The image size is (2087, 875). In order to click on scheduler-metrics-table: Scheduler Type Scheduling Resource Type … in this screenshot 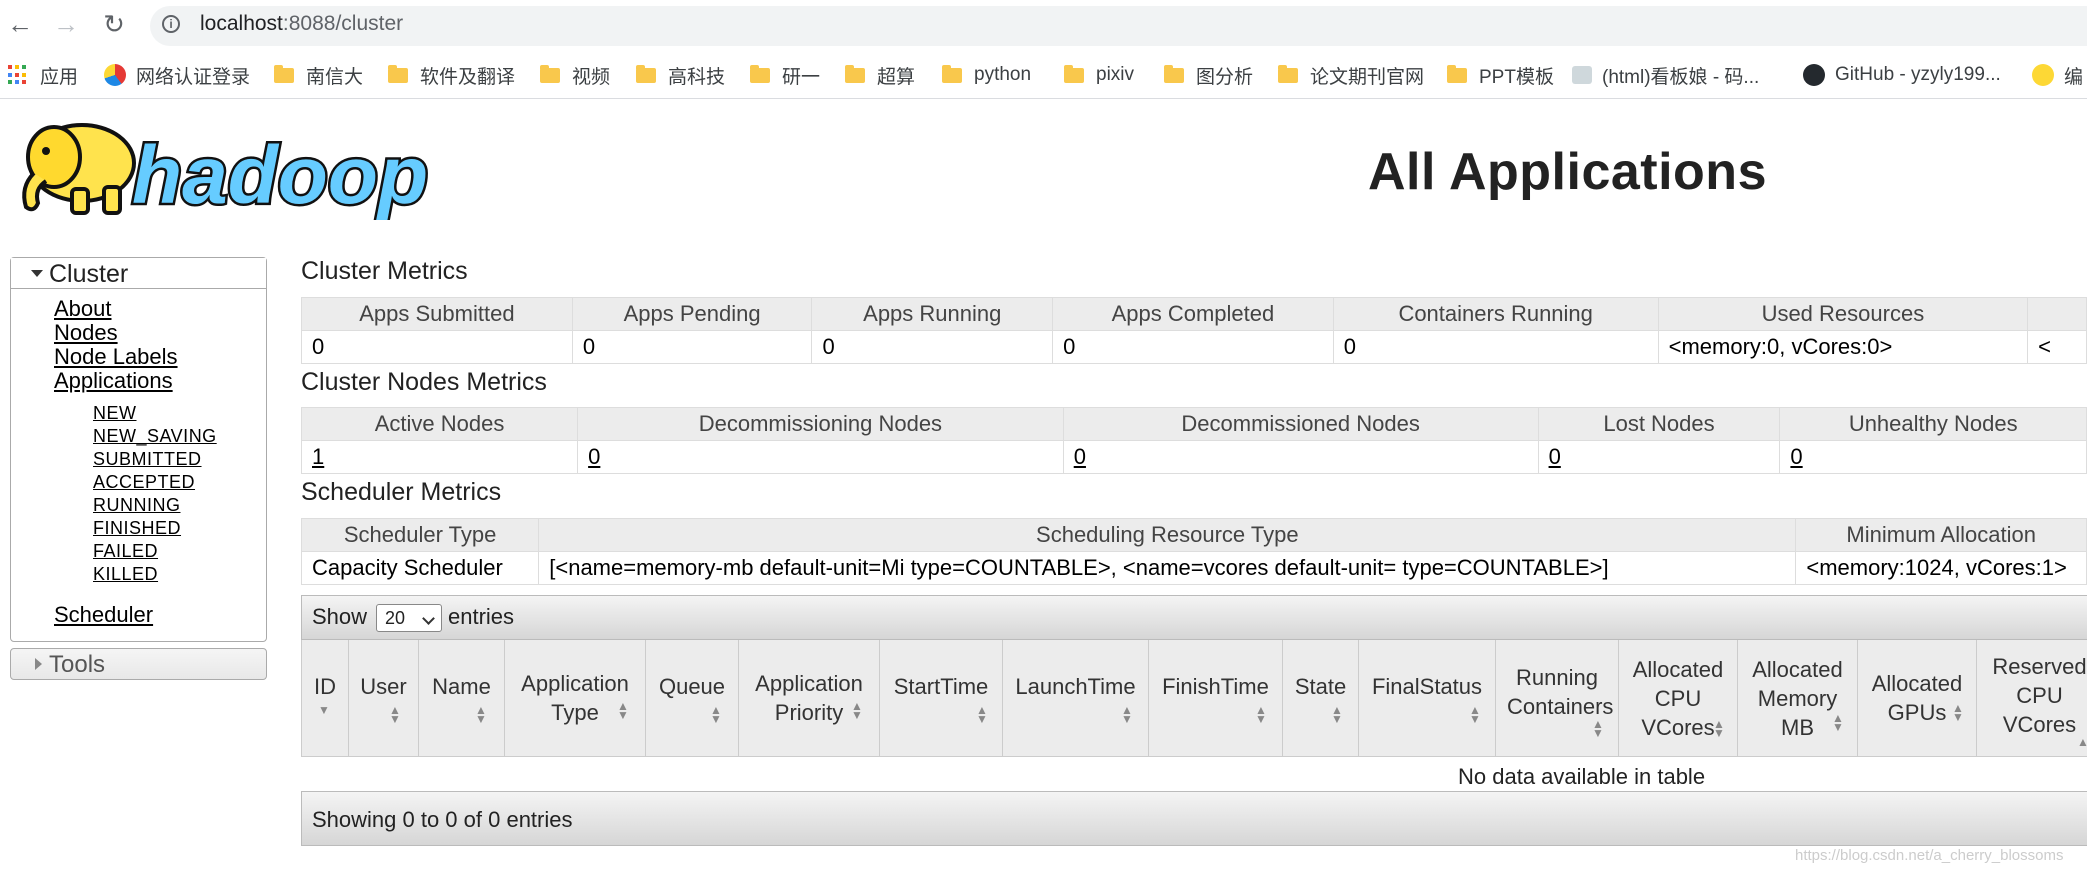, I will do `click(1193, 551)`.